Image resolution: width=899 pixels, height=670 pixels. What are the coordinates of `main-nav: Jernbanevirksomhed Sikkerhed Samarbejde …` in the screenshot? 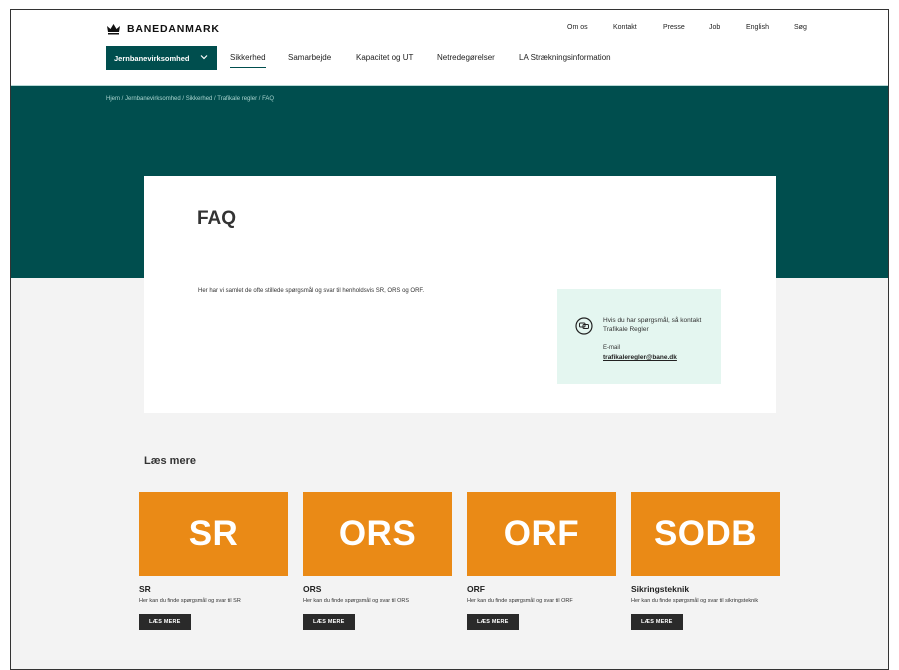 It's located at (456, 59).